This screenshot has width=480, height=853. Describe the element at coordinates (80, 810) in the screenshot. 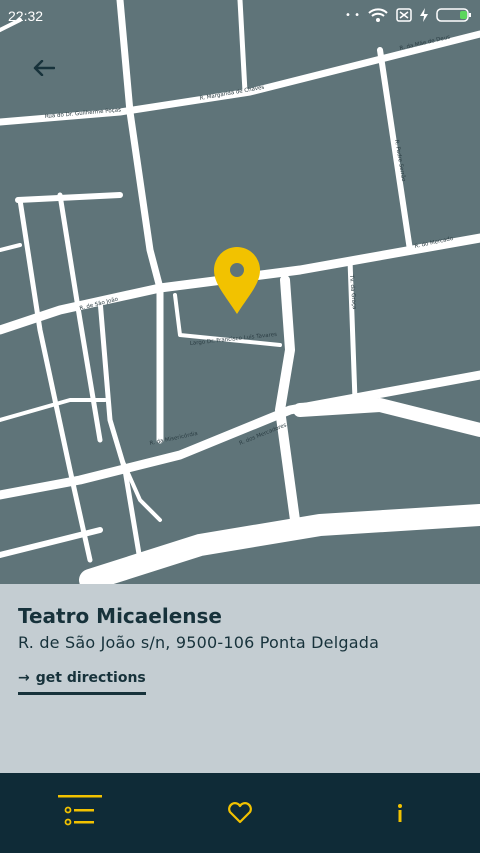

I see `list-icon` at that location.